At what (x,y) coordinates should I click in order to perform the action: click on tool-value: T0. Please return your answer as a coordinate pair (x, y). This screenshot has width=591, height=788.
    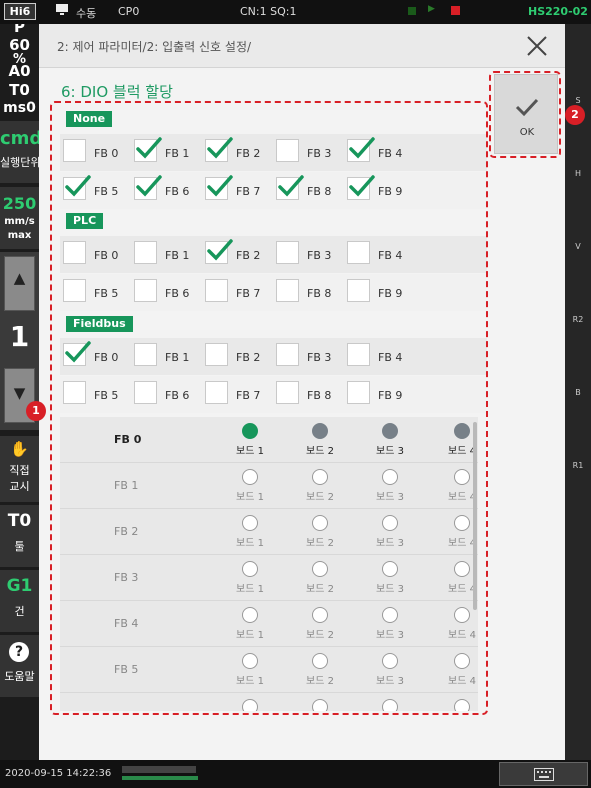
    Looking at the image, I should click on (19, 521).